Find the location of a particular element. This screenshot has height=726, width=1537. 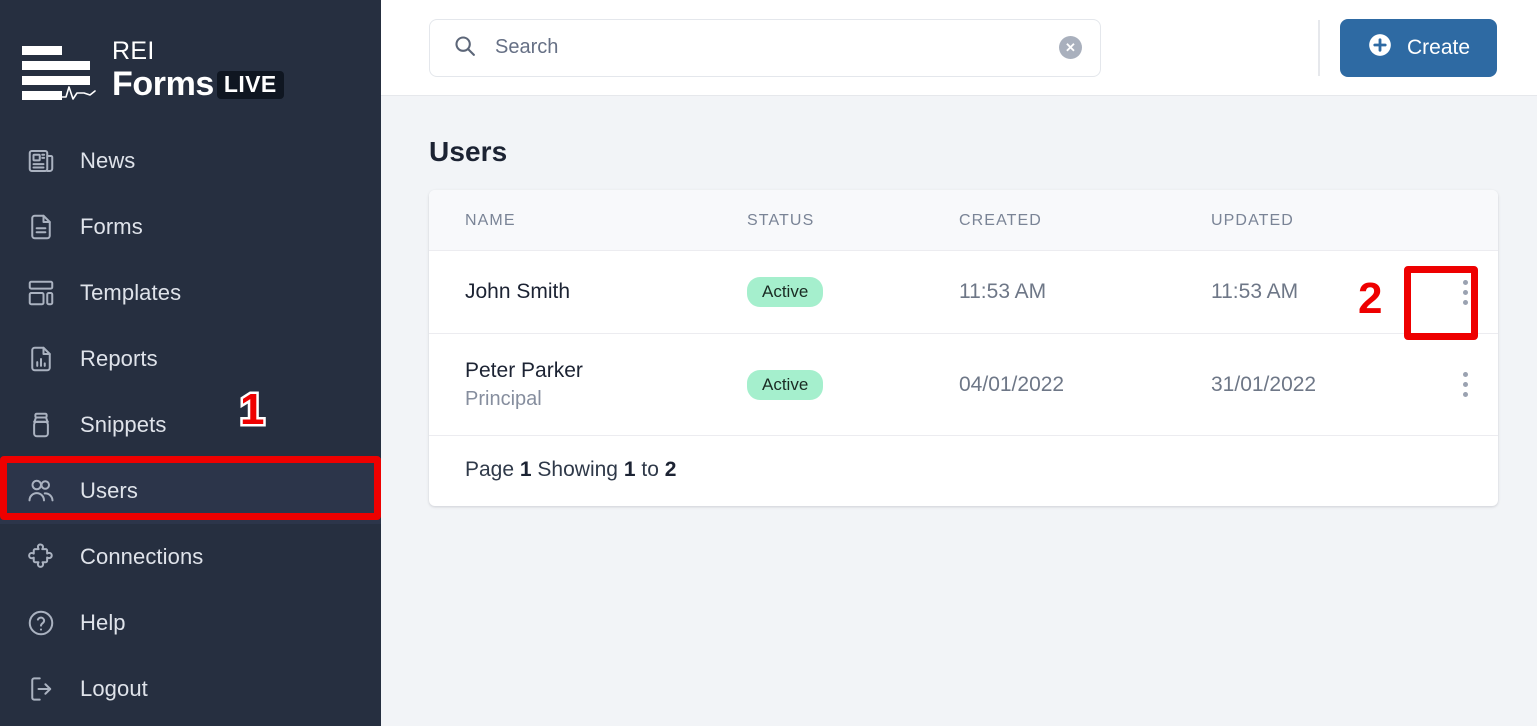

column-header-actions is located at coordinates (1465, 220).